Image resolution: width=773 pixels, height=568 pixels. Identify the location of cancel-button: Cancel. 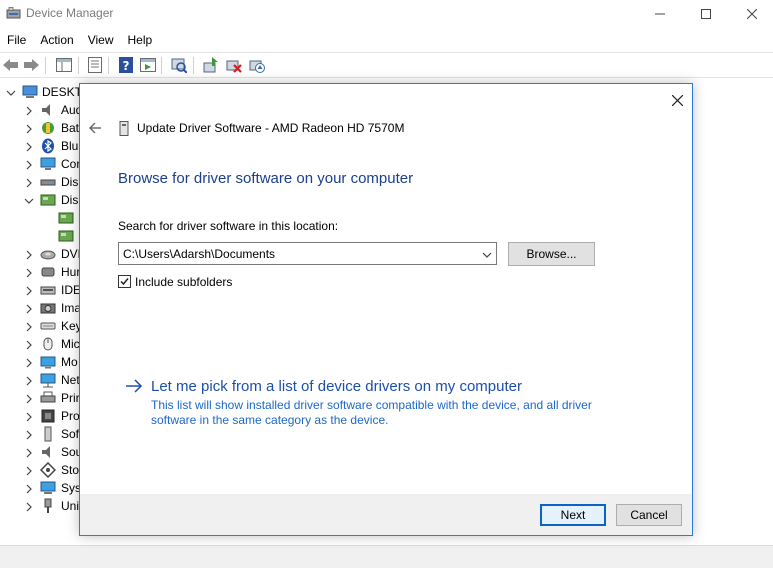
(649, 515).